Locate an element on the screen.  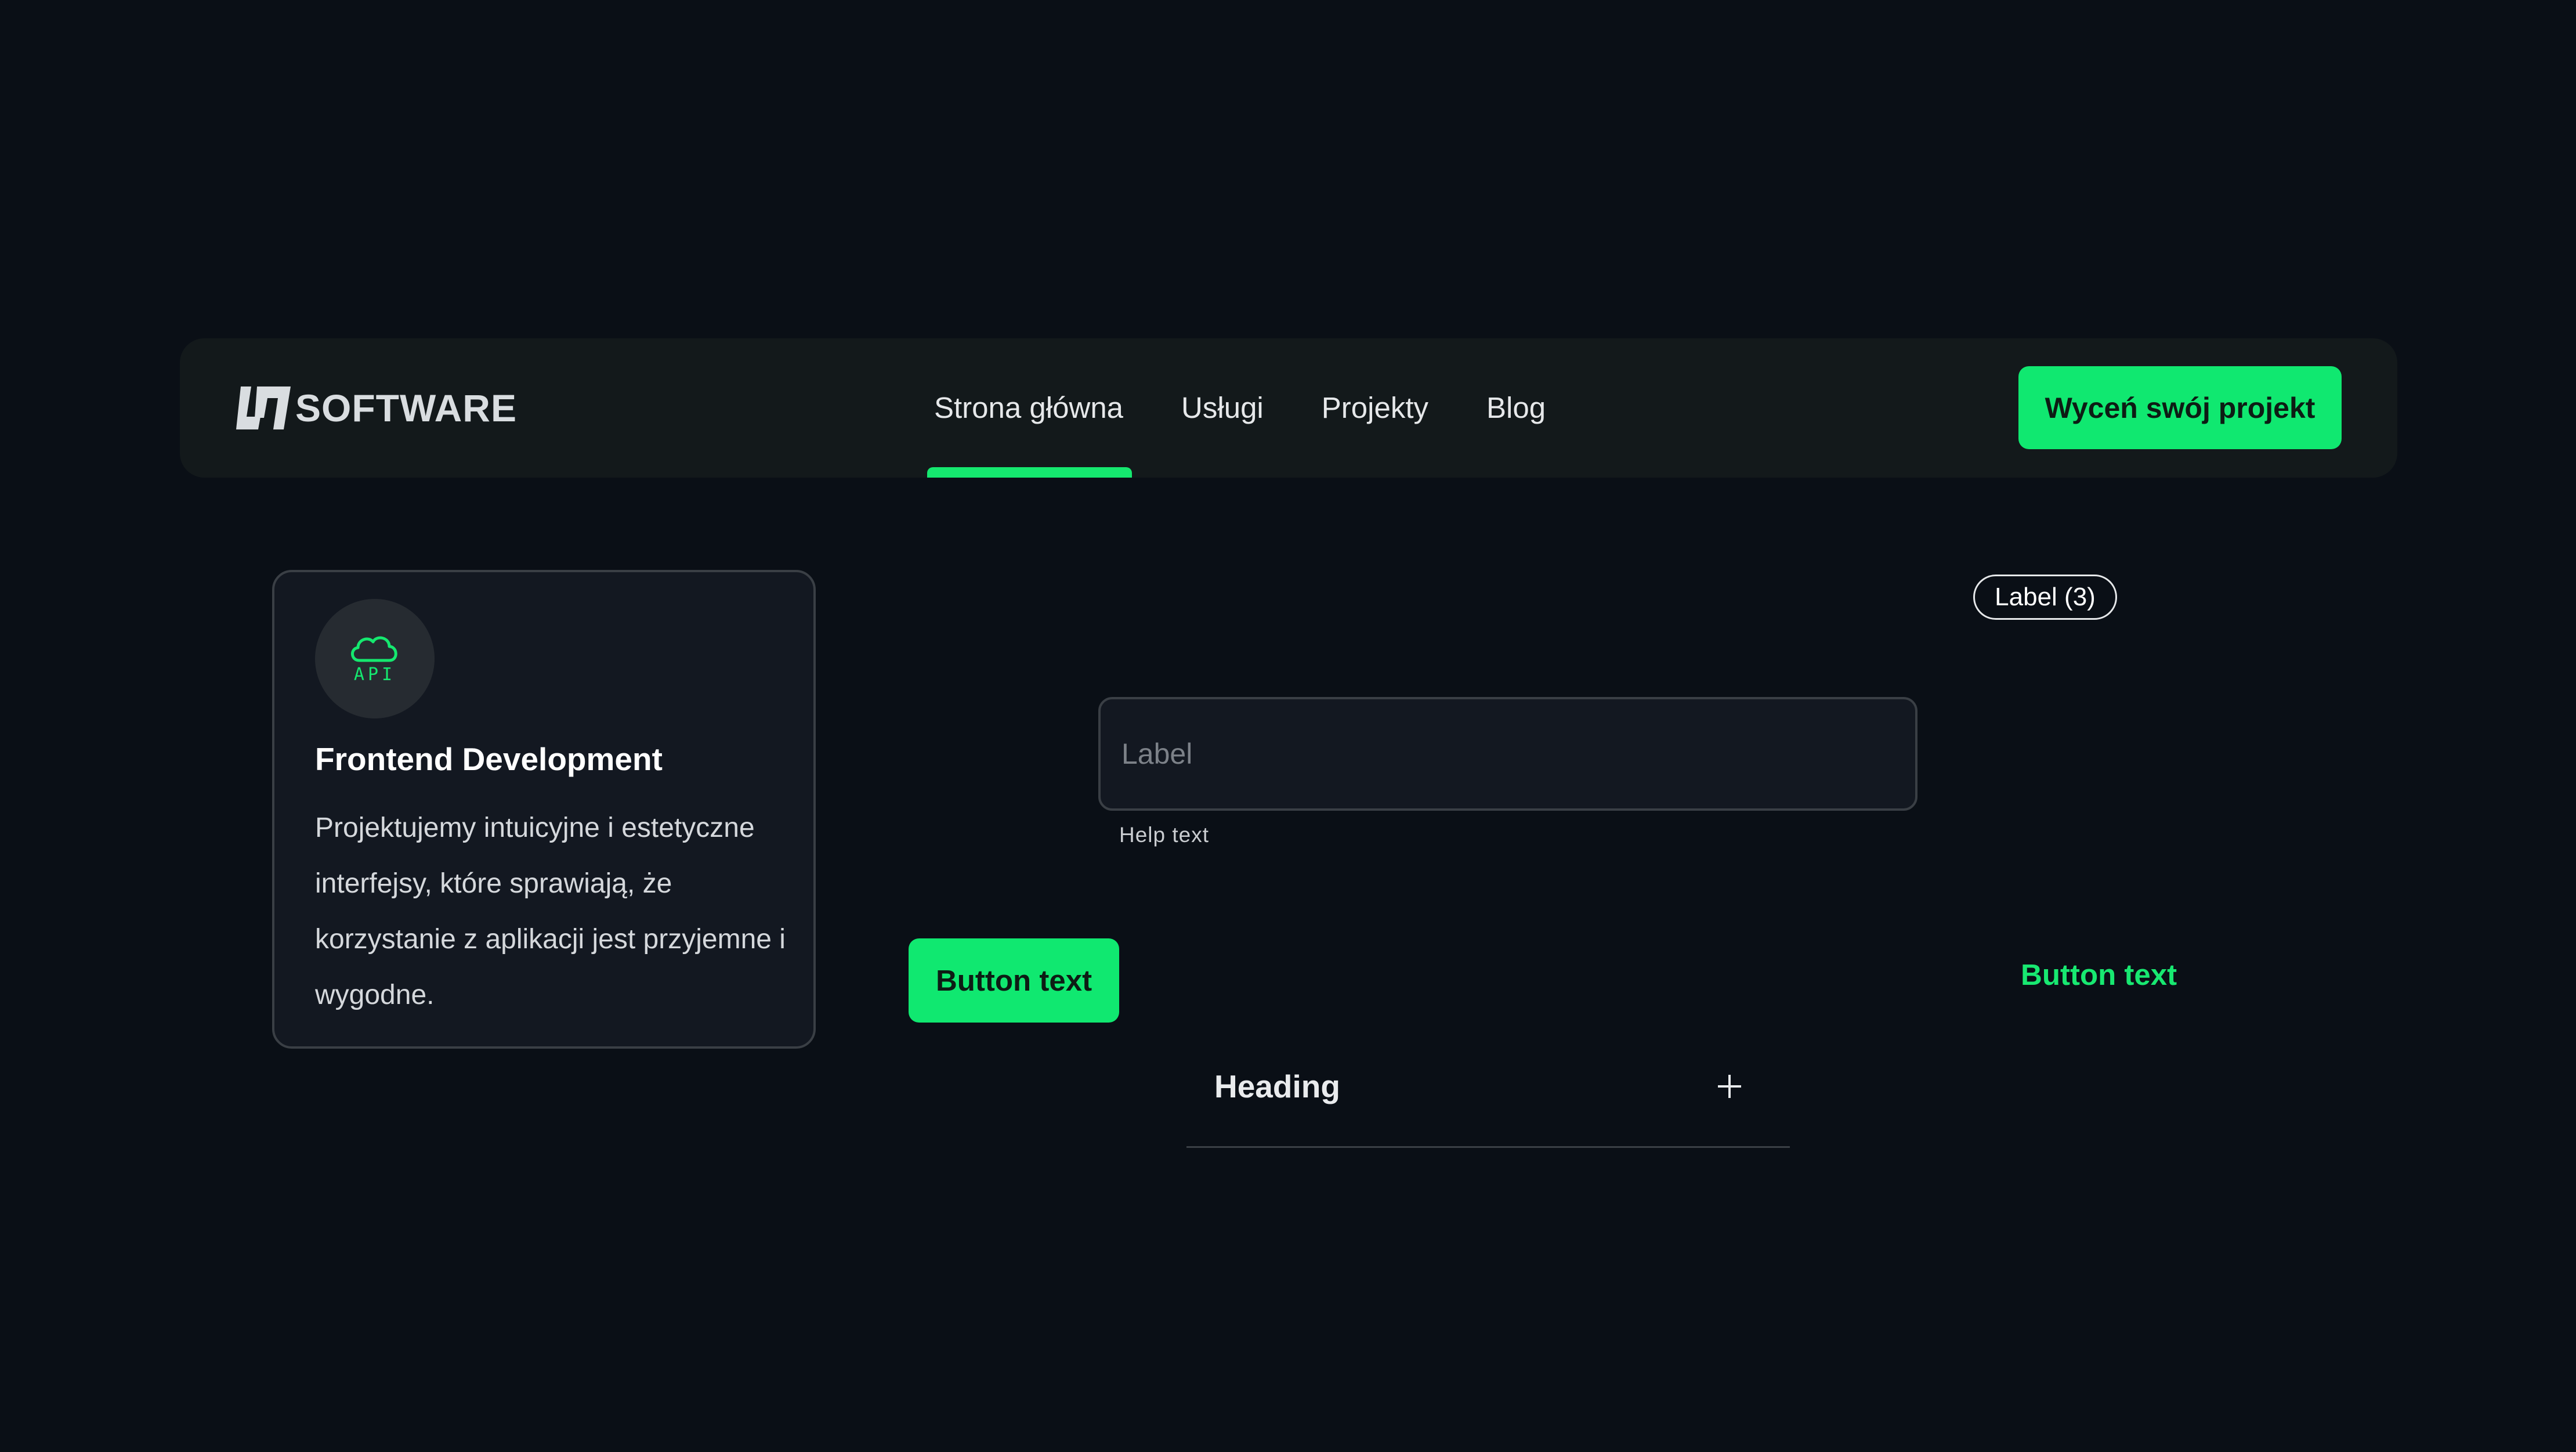
nav-item-services: Usługi is located at coordinates (1222, 408).